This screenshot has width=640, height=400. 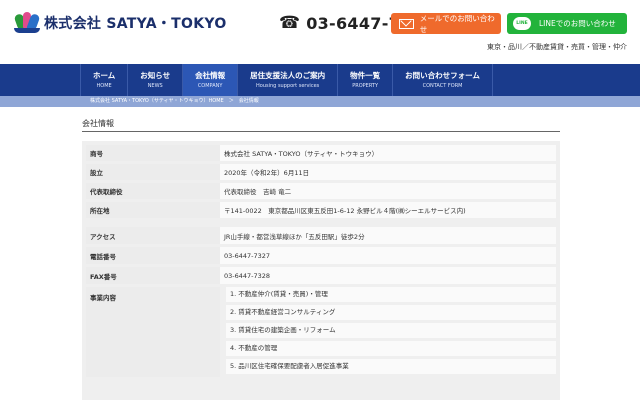 What do you see at coordinates (27, 23) in the screenshot?
I see `logo-mark-icon` at bounding box center [27, 23].